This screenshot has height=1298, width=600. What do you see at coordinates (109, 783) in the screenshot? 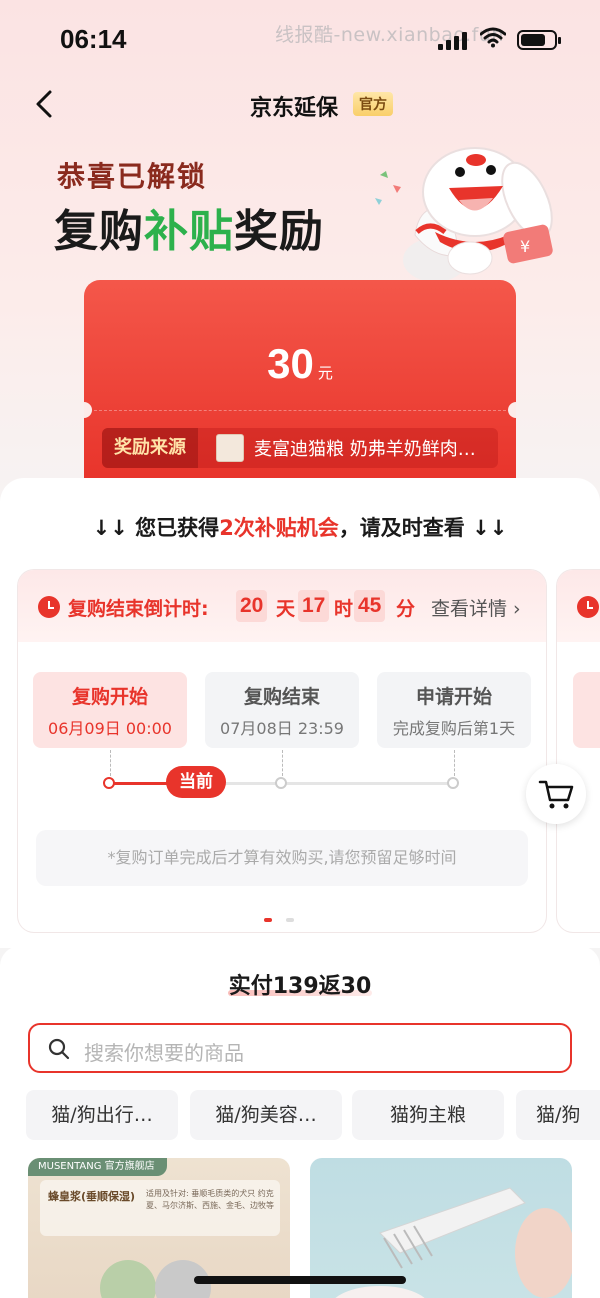
I see `timeline-dot-start` at bounding box center [109, 783].